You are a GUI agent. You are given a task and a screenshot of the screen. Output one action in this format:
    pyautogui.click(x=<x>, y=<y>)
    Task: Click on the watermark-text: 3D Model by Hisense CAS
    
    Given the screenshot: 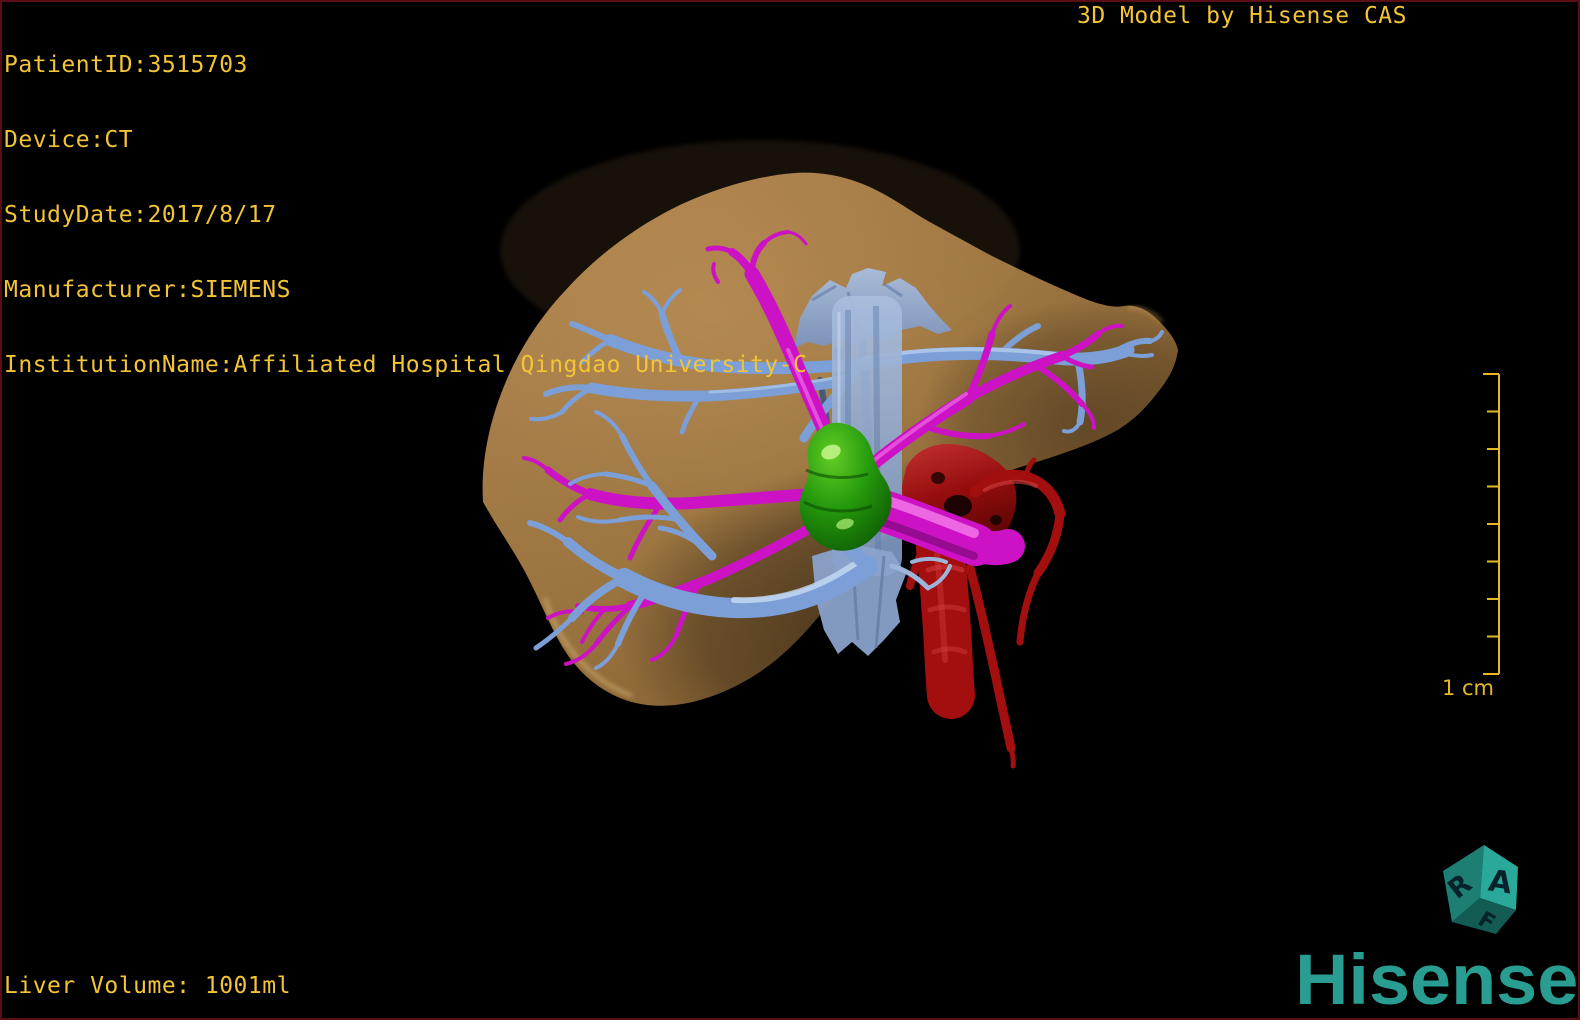 What is the action you would take?
    pyautogui.click(x=1242, y=16)
    